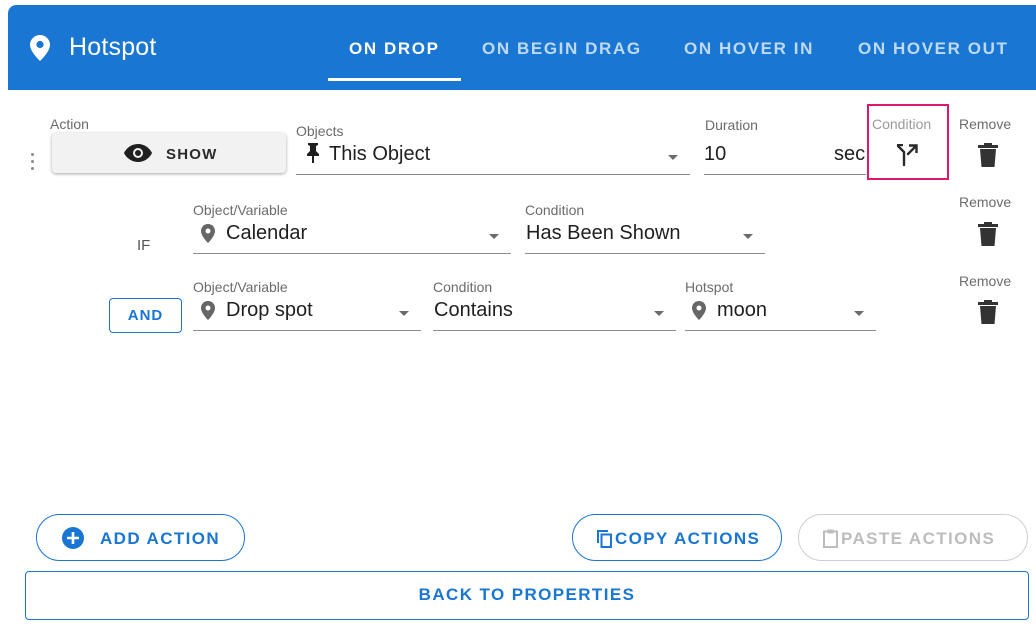 This screenshot has height=635, width=1036. I want to click on tab-on-drop: ON DROP, so click(394, 49).